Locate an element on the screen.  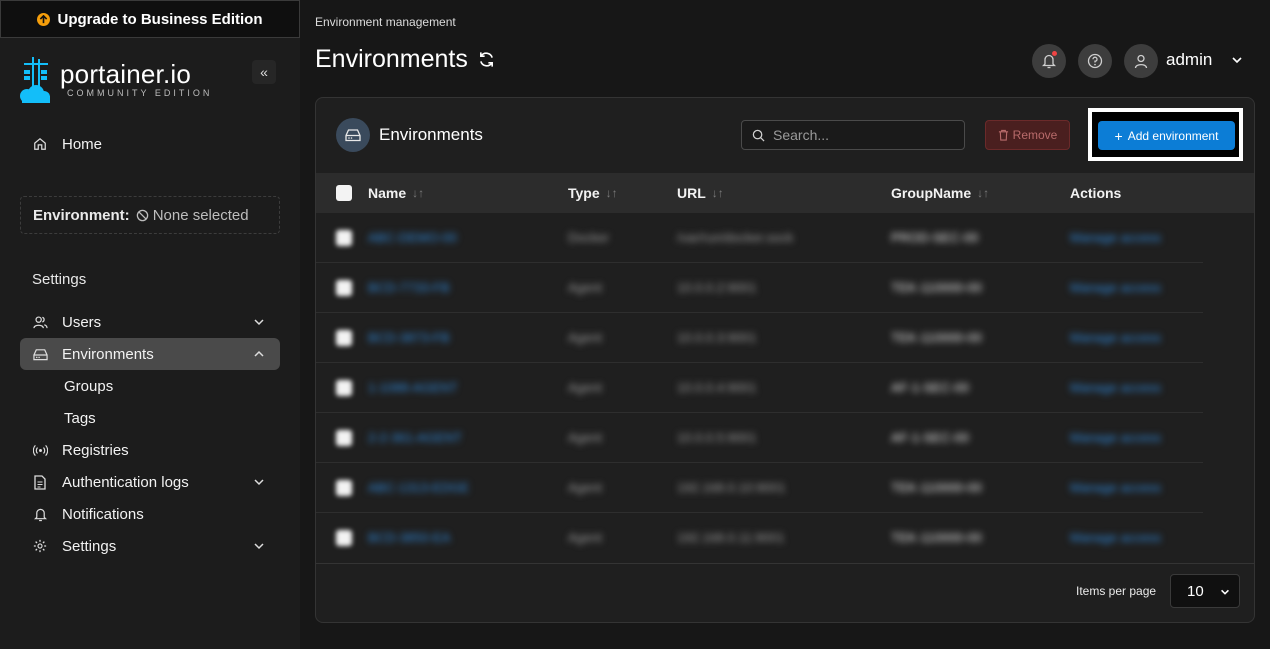
environment-name-link: 1-1088-AGENT is located at coordinates (413, 387).